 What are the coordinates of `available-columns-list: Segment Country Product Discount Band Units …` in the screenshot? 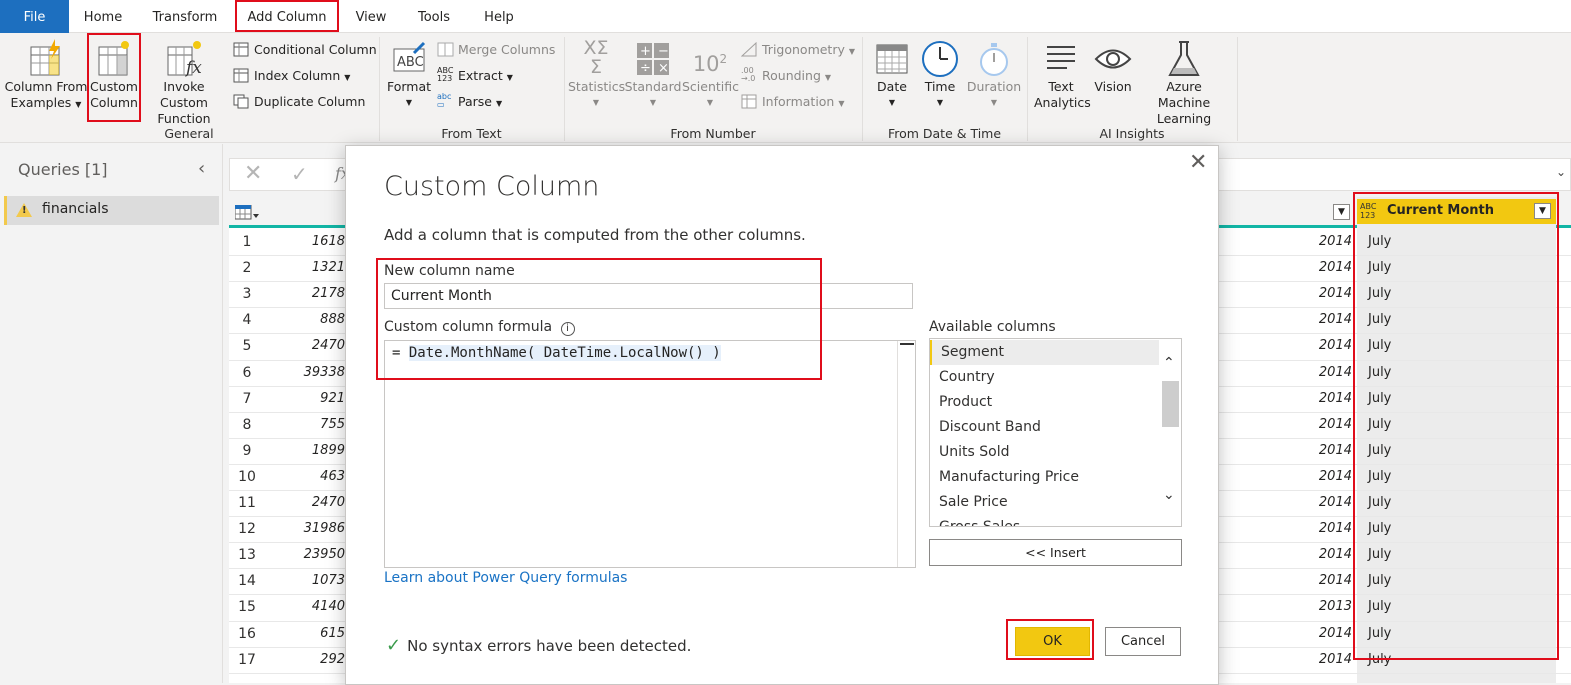 It's located at (1055, 432).